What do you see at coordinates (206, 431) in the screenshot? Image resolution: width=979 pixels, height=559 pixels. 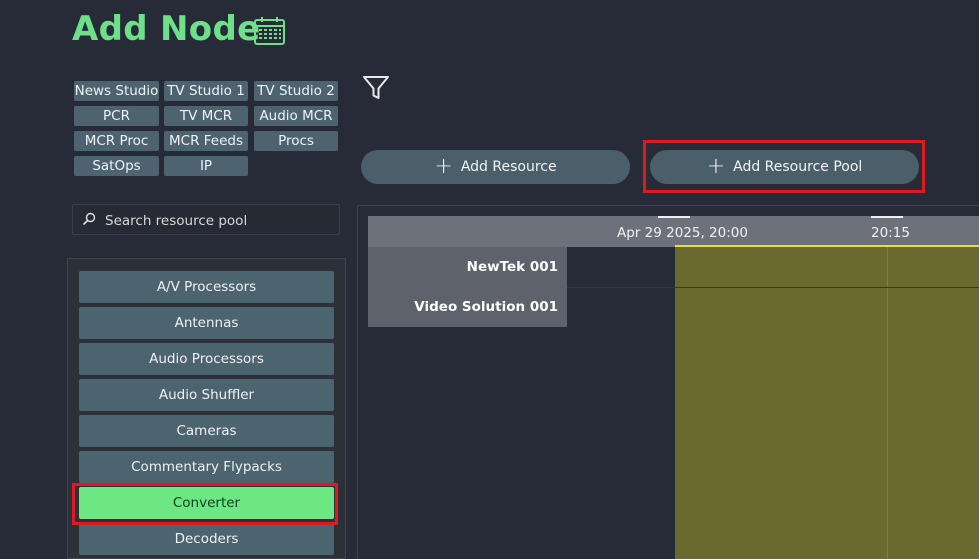 I see `pool-item-cameras: Cameras` at bounding box center [206, 431].